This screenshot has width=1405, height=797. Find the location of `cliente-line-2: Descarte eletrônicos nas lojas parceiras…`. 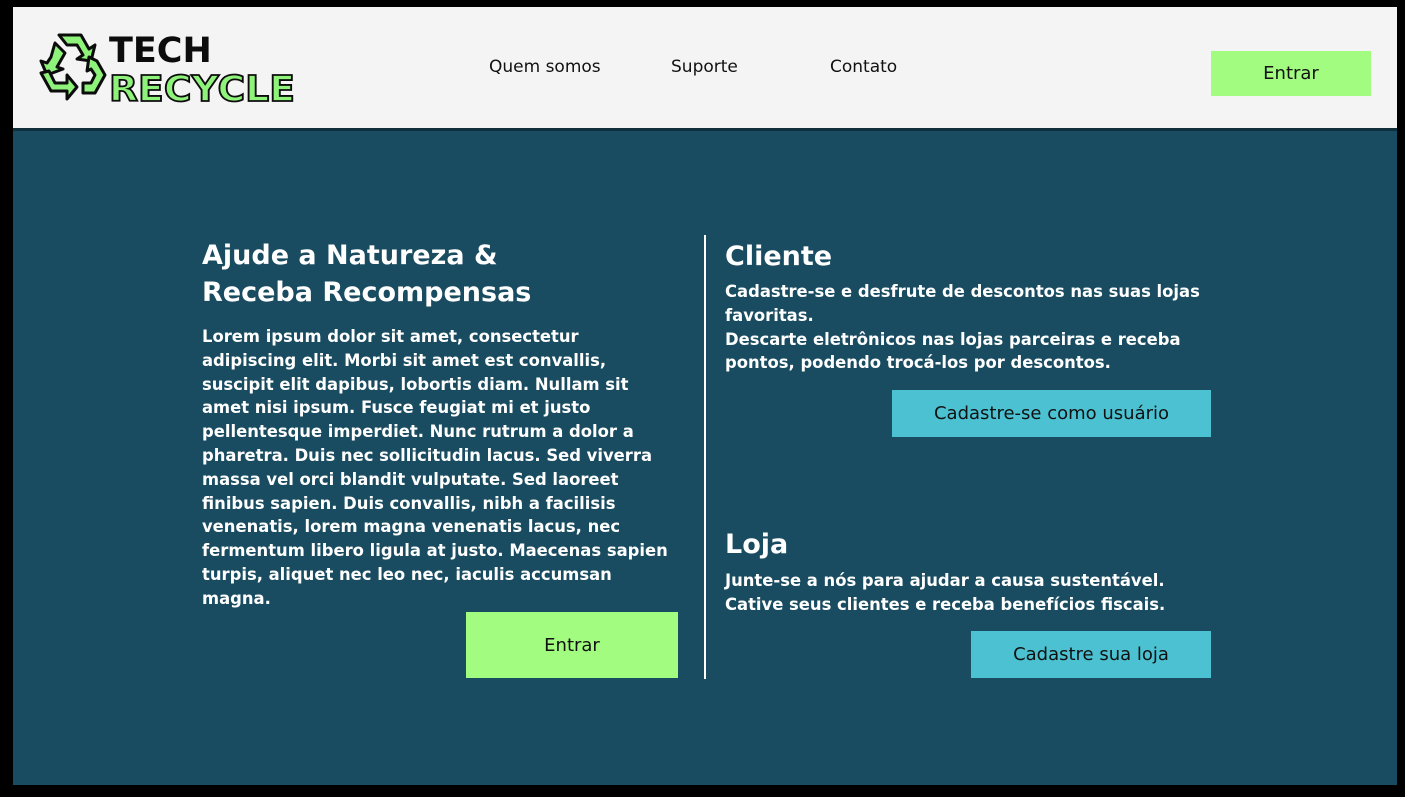

cliente-line-2: Descarte eletrônicos nas lojas parceiras… is located at coordinates (953, 351).